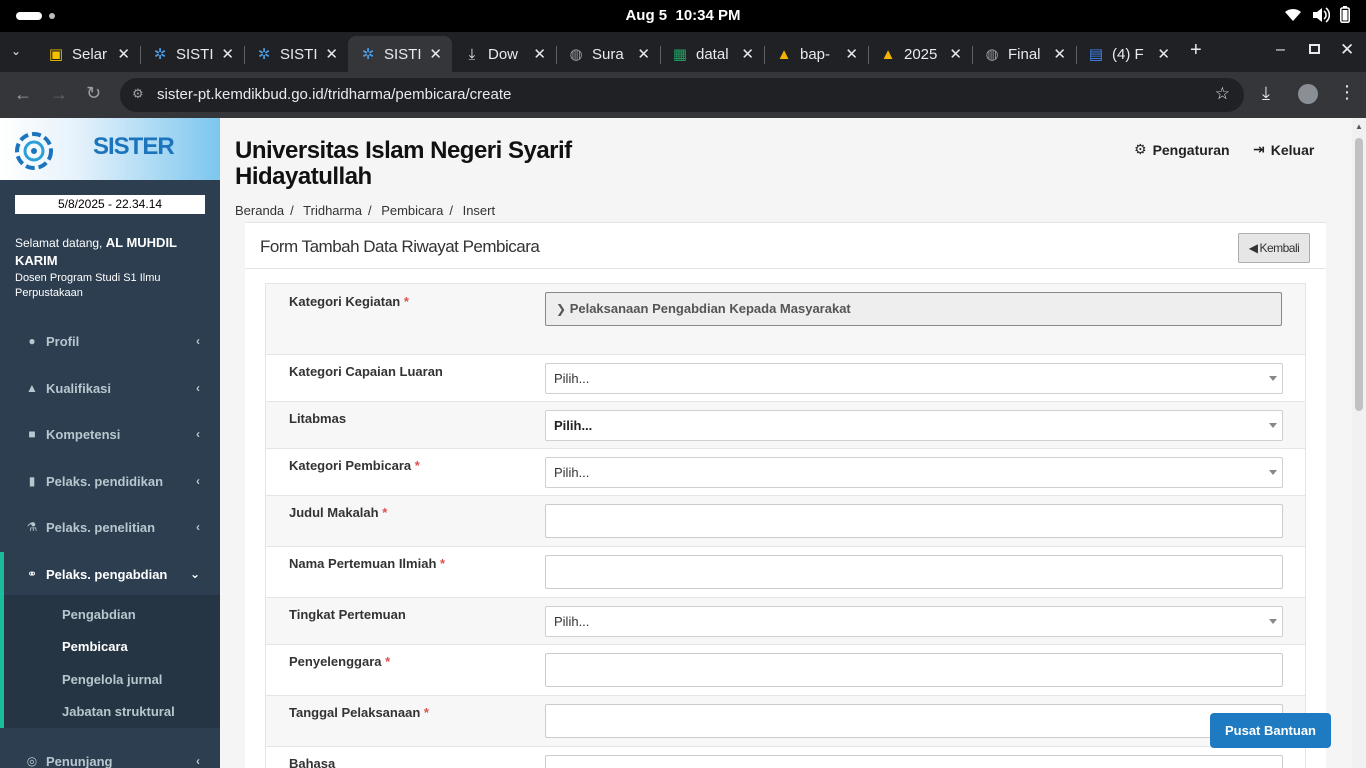  Describe the element at coordinates (914, 721) in the screenshot. I see `tanggal-pelaksanaan-input` at that location.